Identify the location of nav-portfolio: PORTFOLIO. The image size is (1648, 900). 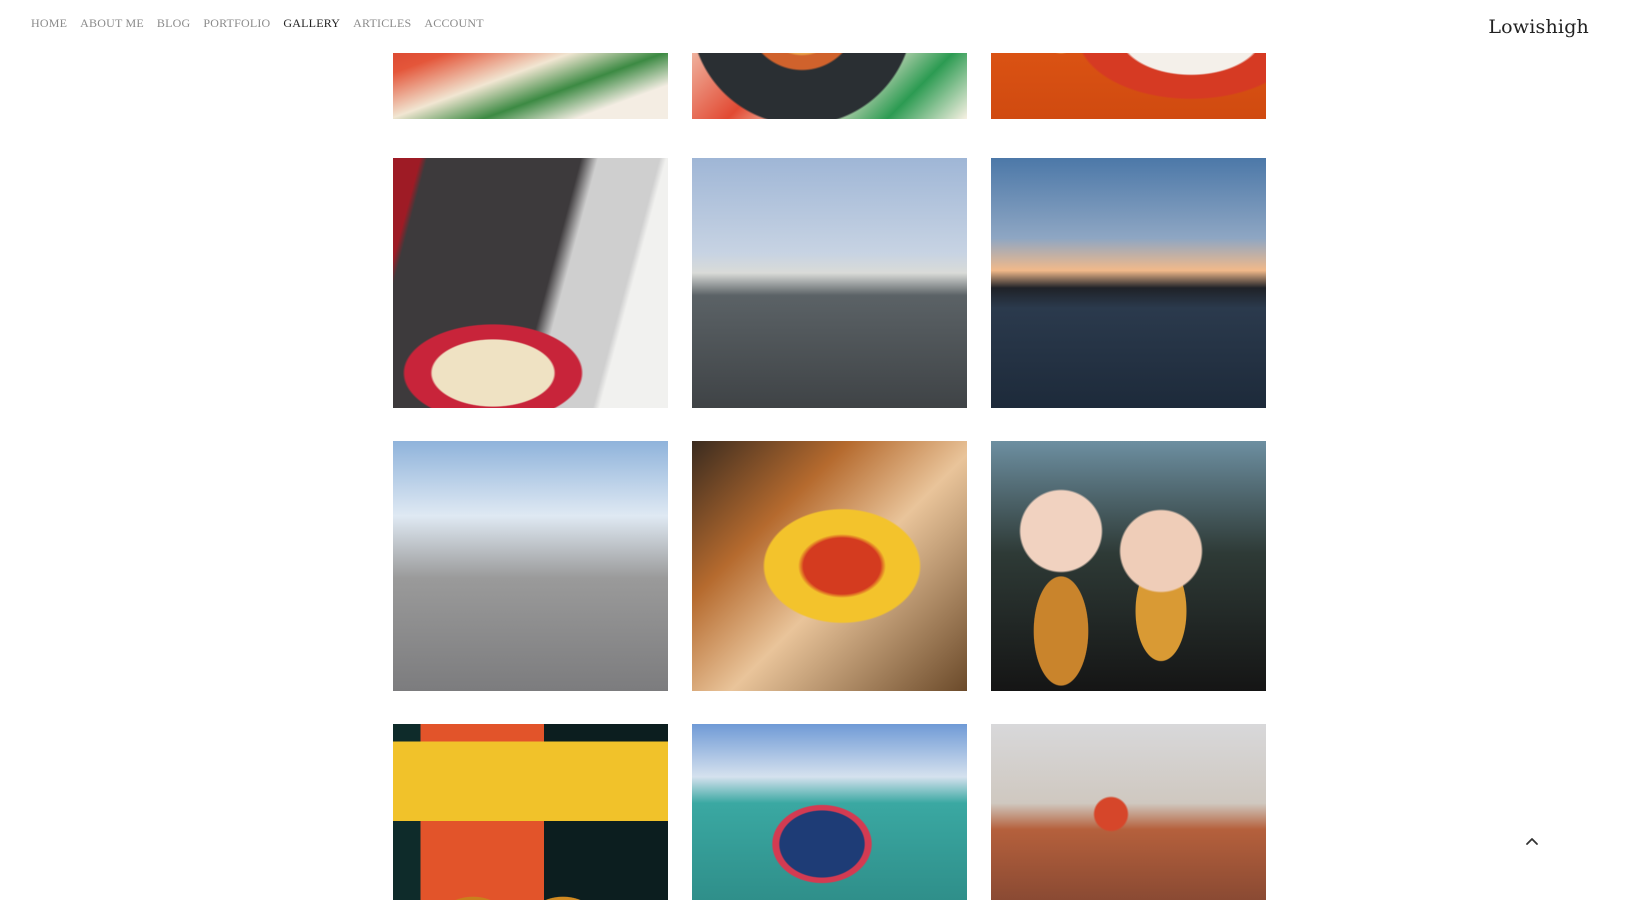
(236, 23).